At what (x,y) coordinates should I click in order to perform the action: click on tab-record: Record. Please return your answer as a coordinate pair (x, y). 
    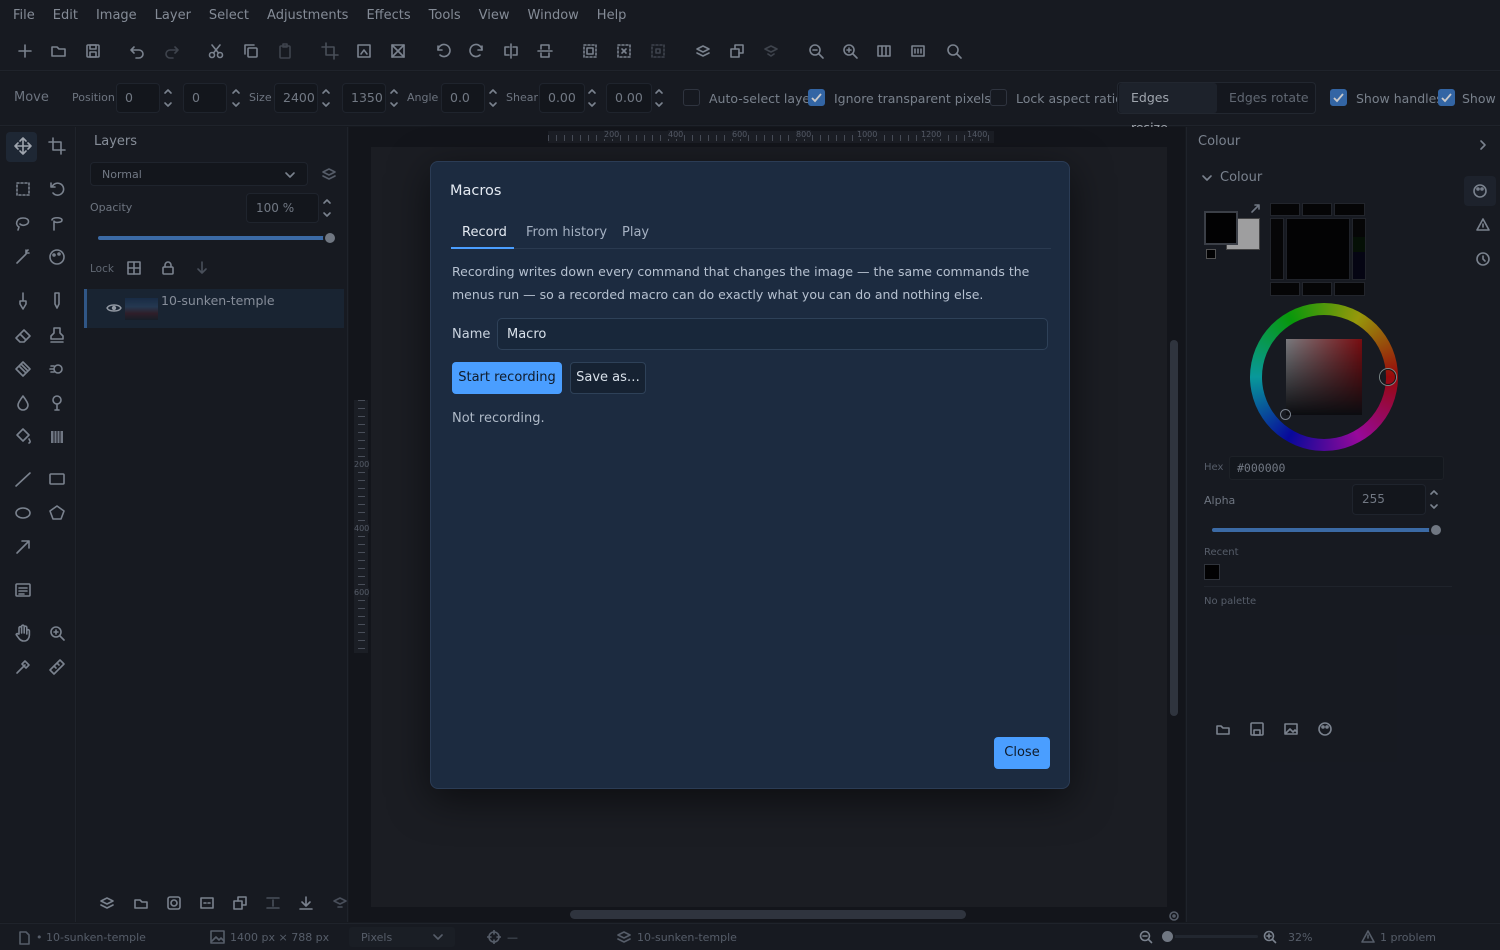
    Looking at the image, I should click on (484, 232).